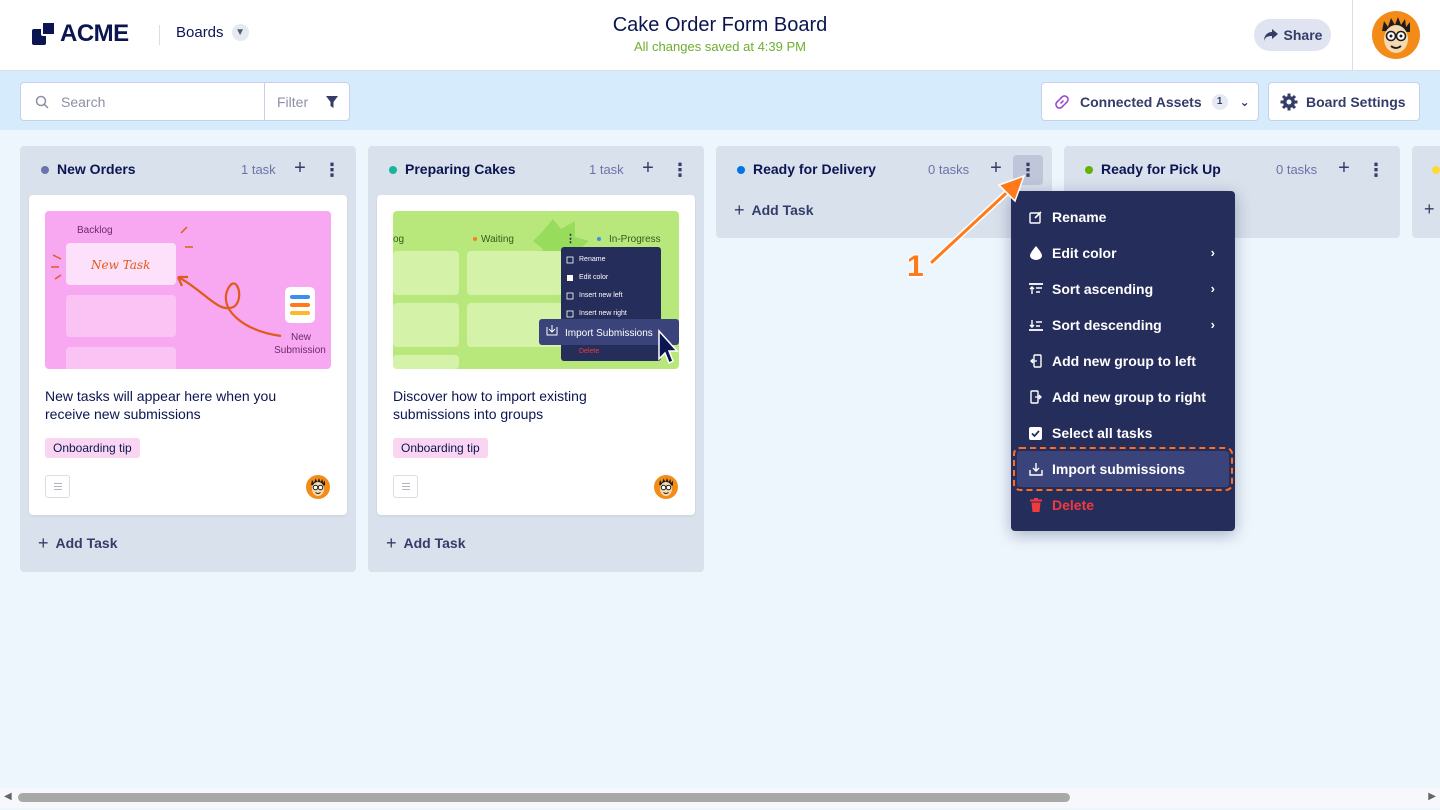 The height and width of the screenshot is (810, 1440). I want to click on menu-item-edit-color: Edit color ›, so click(1123, 253).